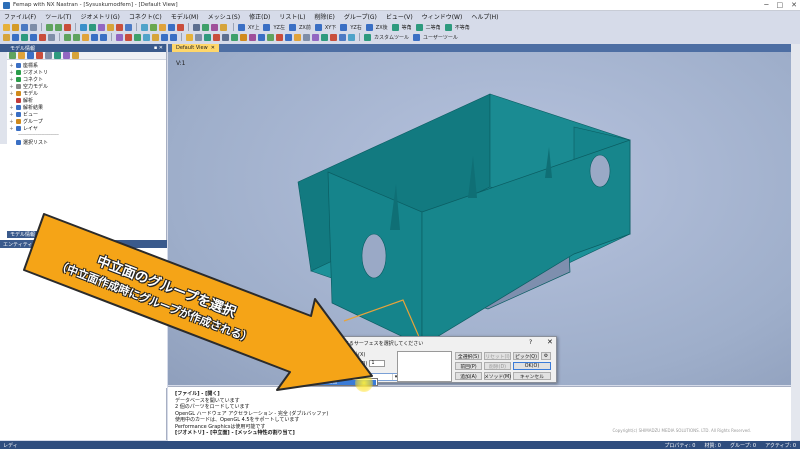 The image size is (800, 449). What do you see at coordinates (442, 16) in the screenshot?
I see `menu-window: ウィンドウ(W)` at bounding box center [442, 16].